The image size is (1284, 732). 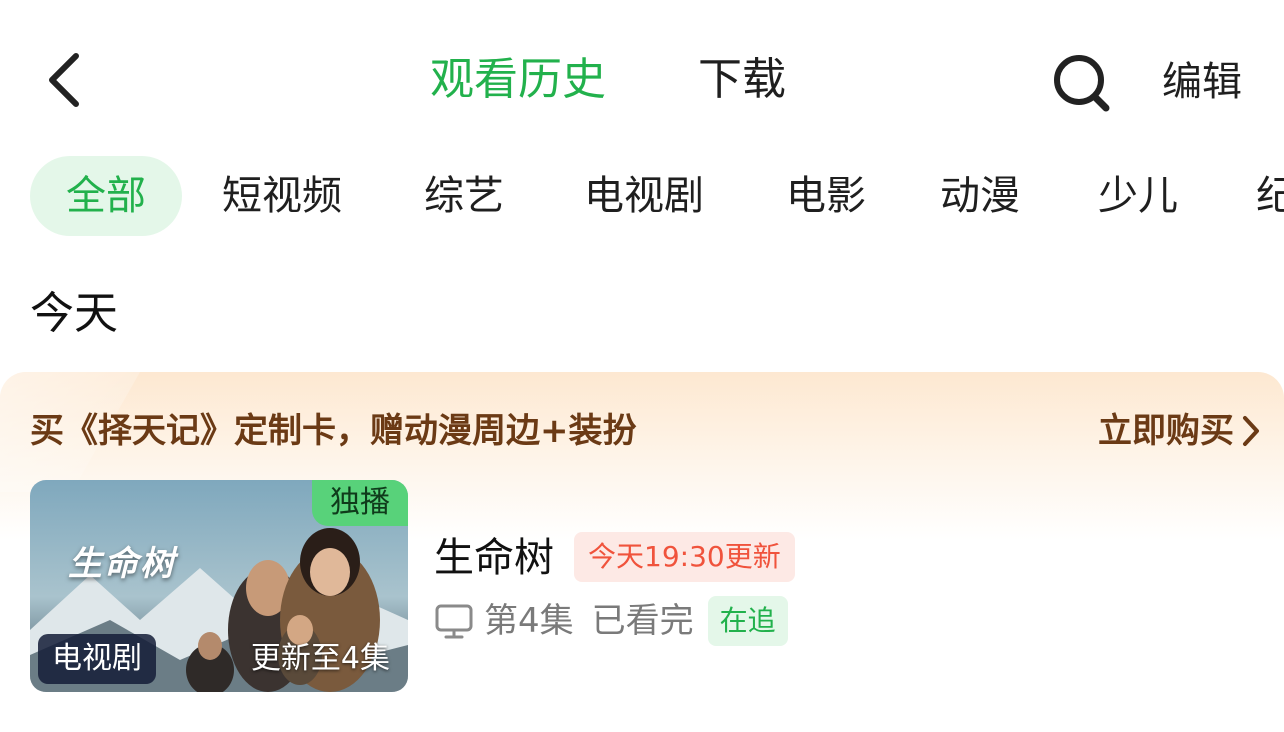 What do you see at coordinates (1270, 196) in the screenshot?
I see `category-chip-documentary: 纪` at bounding box center [1270, 196].